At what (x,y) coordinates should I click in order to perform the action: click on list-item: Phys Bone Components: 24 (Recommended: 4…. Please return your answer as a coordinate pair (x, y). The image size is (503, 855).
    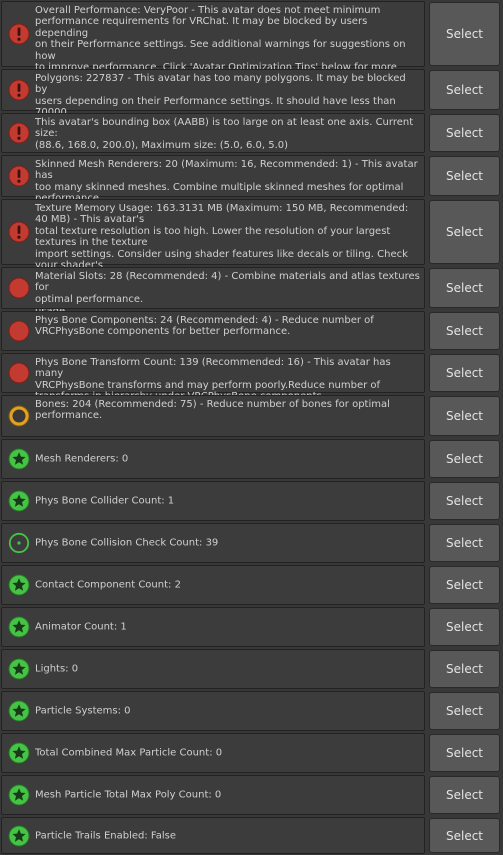
    Looking at the image, I should click on (251, 331).